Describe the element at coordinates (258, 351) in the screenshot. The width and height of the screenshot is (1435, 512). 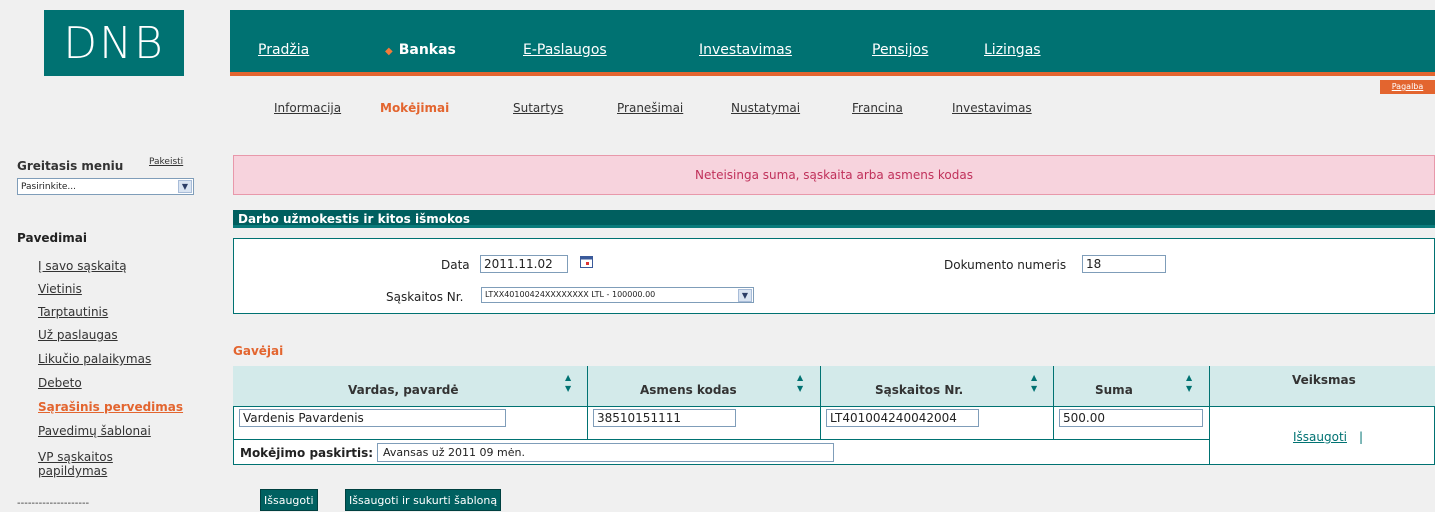
I see `recipients-title: Gavėjai` at that location.